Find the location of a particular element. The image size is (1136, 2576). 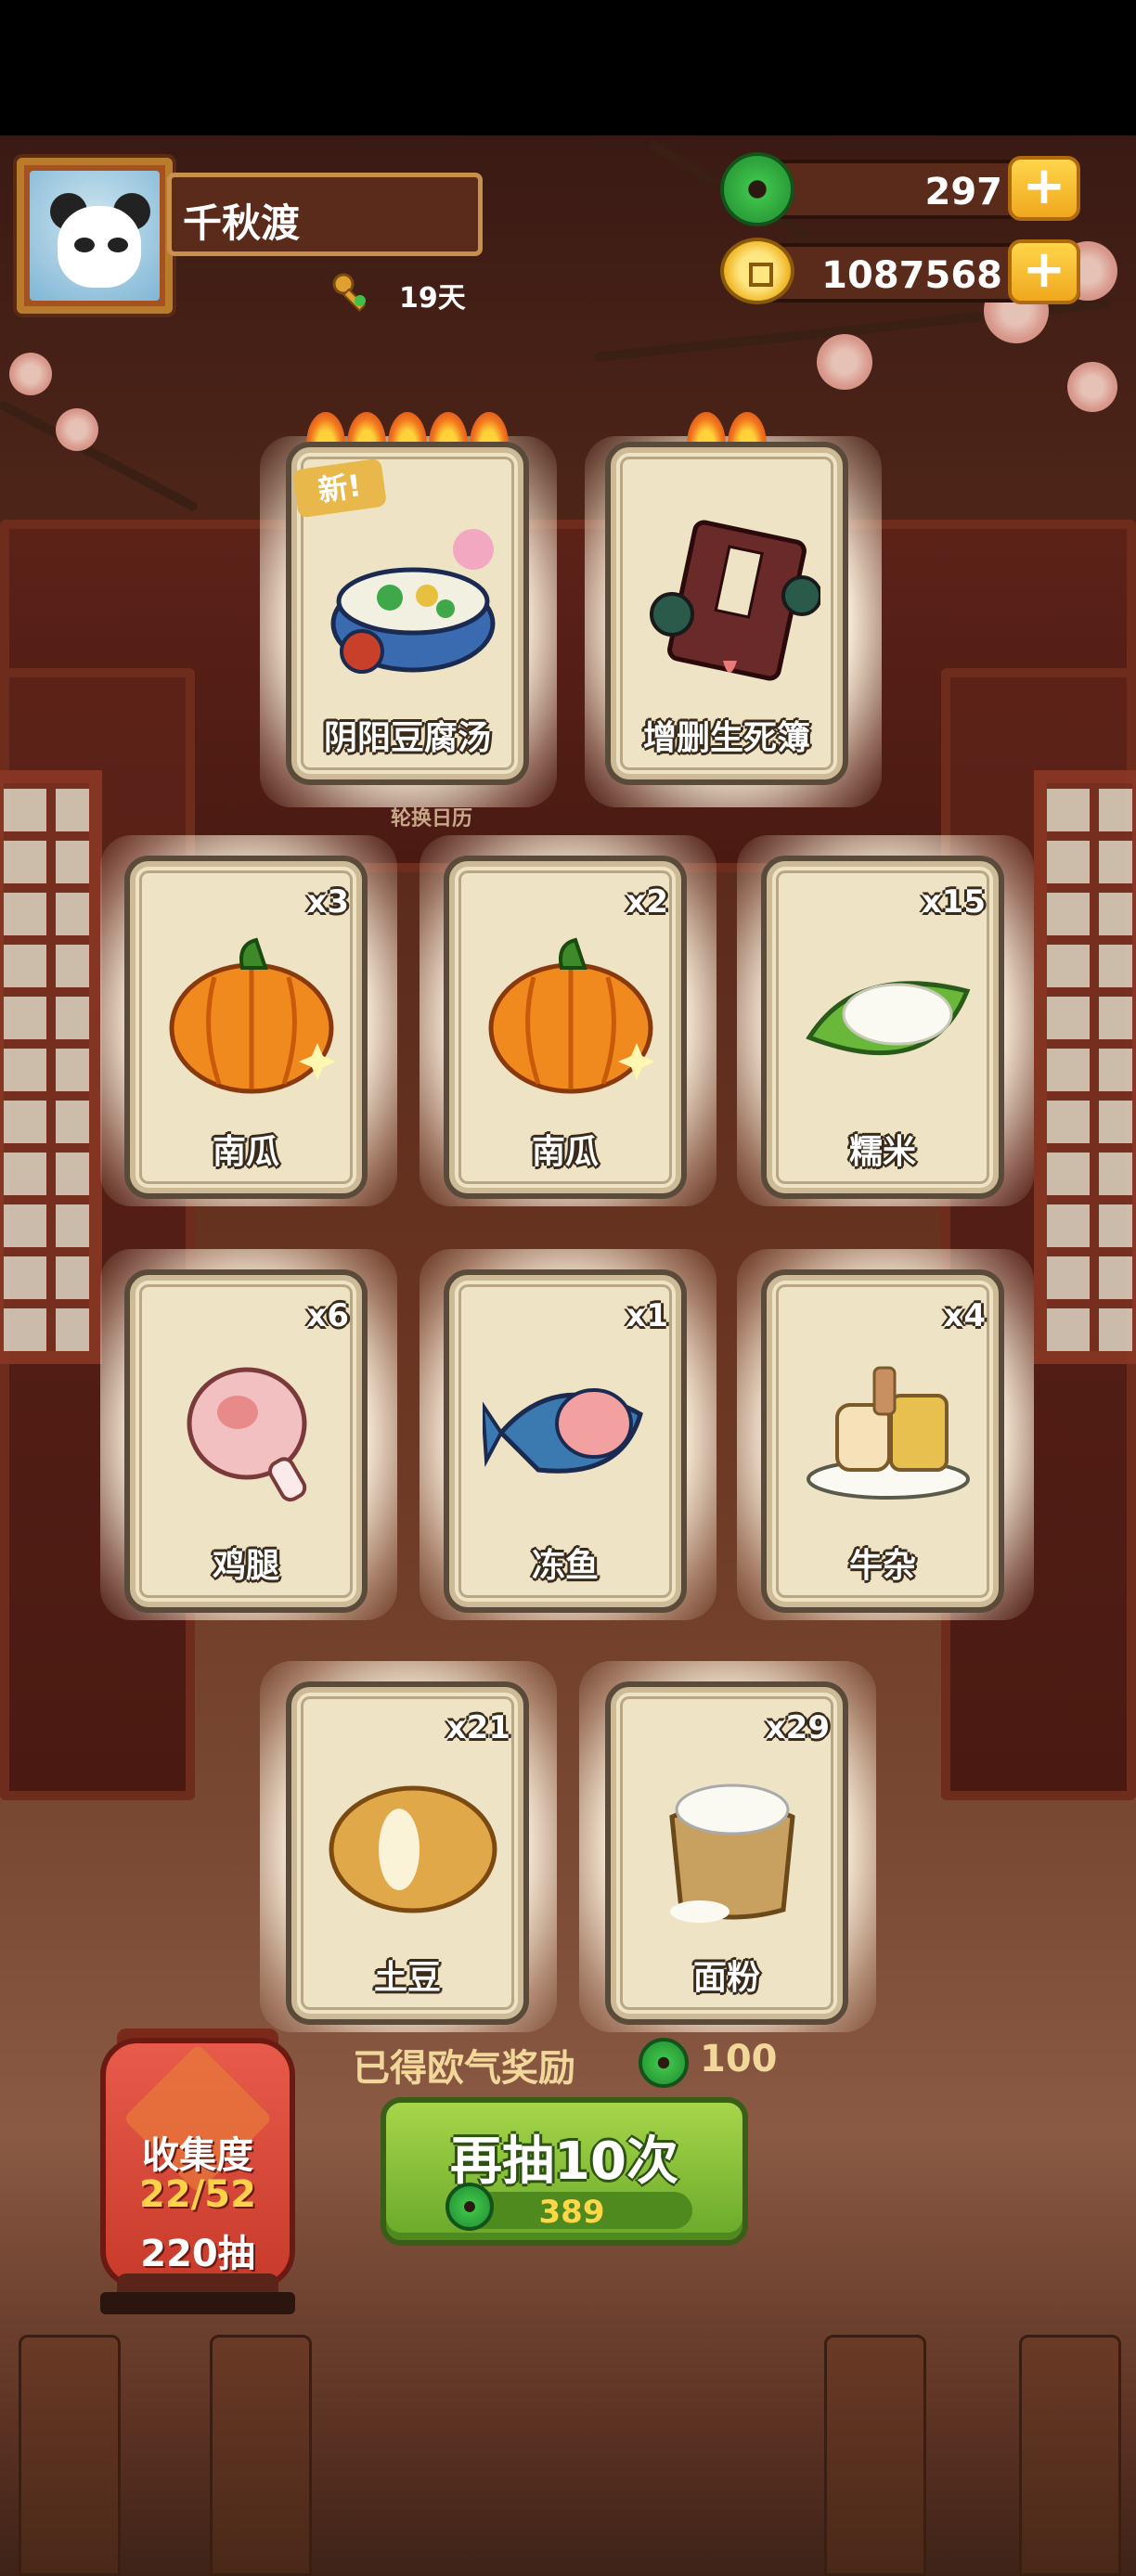

card-count: x21 is located at coordinates (477, 1727).